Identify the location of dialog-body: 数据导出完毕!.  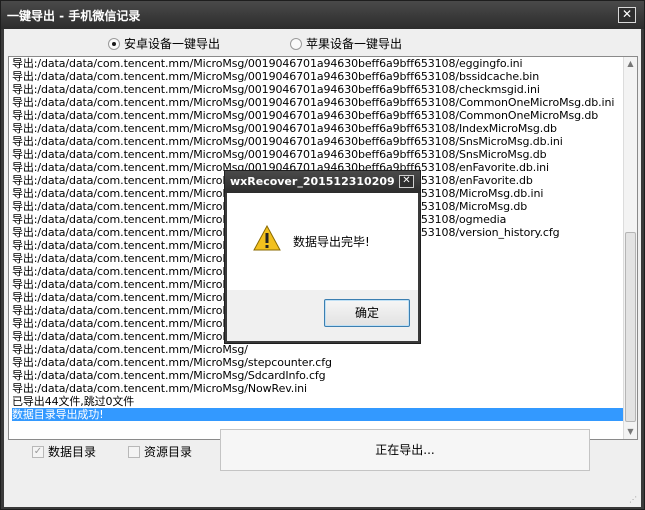
(322, 241).